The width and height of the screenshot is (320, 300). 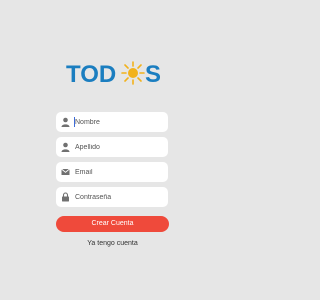 I want to click on sun-icon, so click(x=133, y=73).